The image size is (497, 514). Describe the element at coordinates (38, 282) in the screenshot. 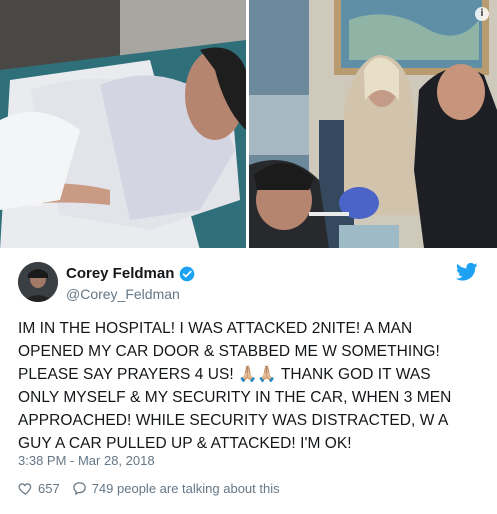

I see `avatar` at that location.